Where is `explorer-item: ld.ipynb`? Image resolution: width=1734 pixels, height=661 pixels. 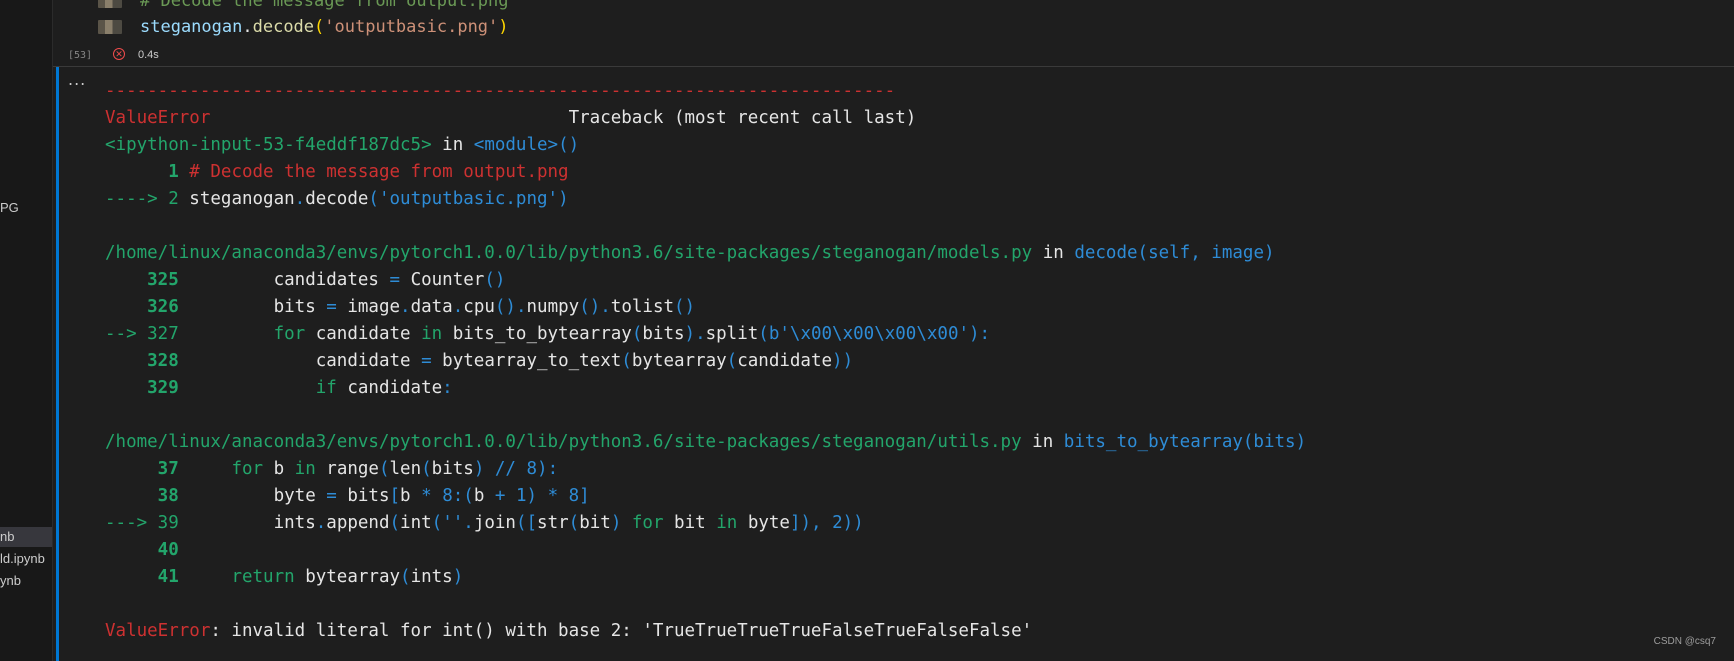
explorer-item: ld.ipynb is located at coordinates (22, 558).